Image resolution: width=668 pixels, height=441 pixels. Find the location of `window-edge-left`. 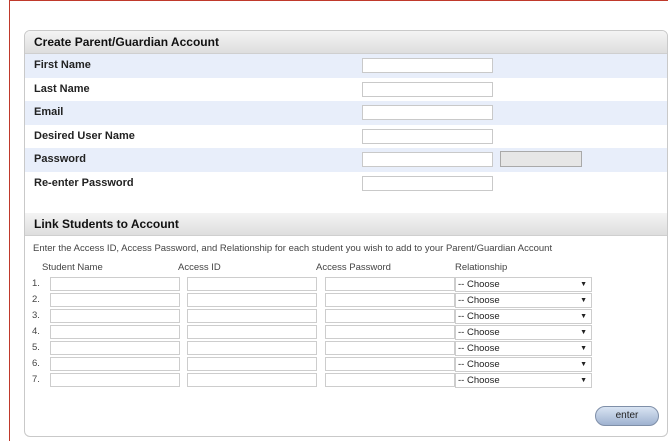

window-edge-left is located at coordinates (9, 220).